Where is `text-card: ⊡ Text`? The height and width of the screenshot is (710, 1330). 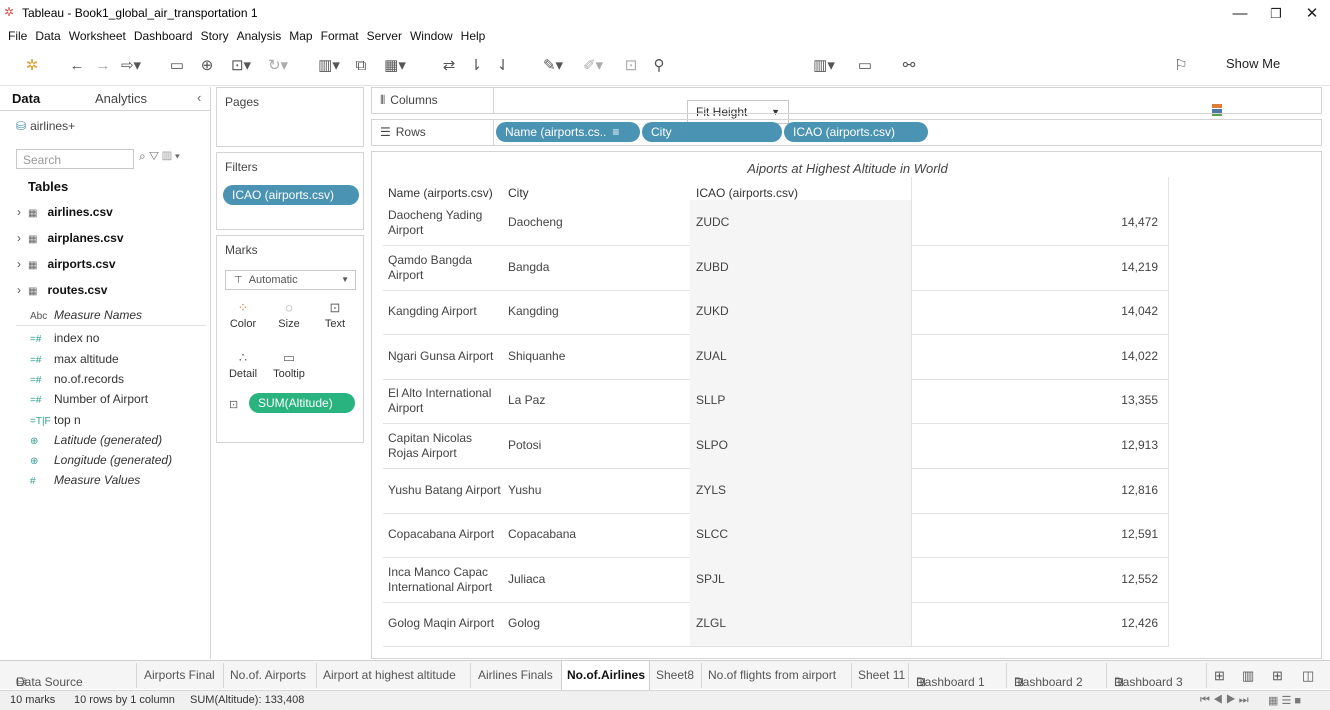 text-card: ⊡ Text is located at coordinates (335, 318).